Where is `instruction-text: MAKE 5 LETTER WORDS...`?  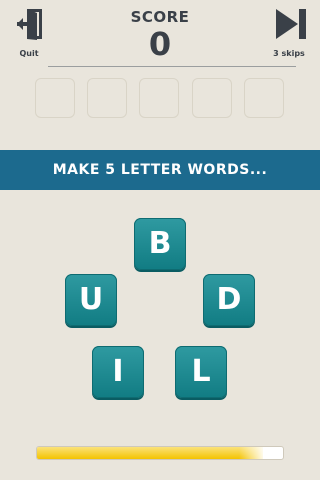 instruction-text: MAKE 5 LETTER WORDS... is located at coordinates (160, 170).